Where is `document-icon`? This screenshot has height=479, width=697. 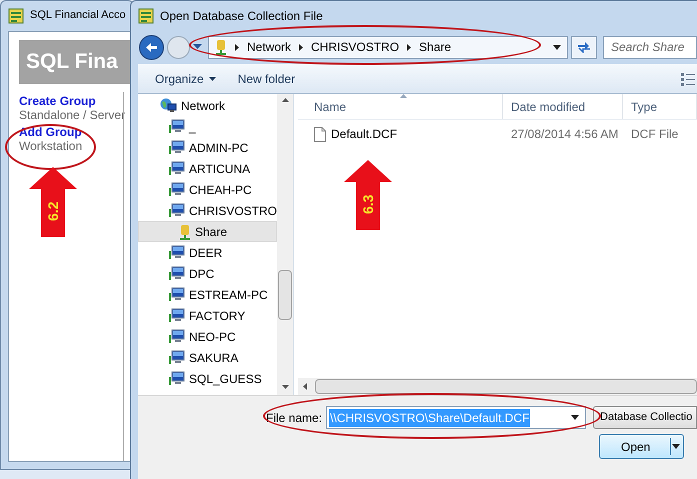
document-icon is located at coordinates (320, 134).